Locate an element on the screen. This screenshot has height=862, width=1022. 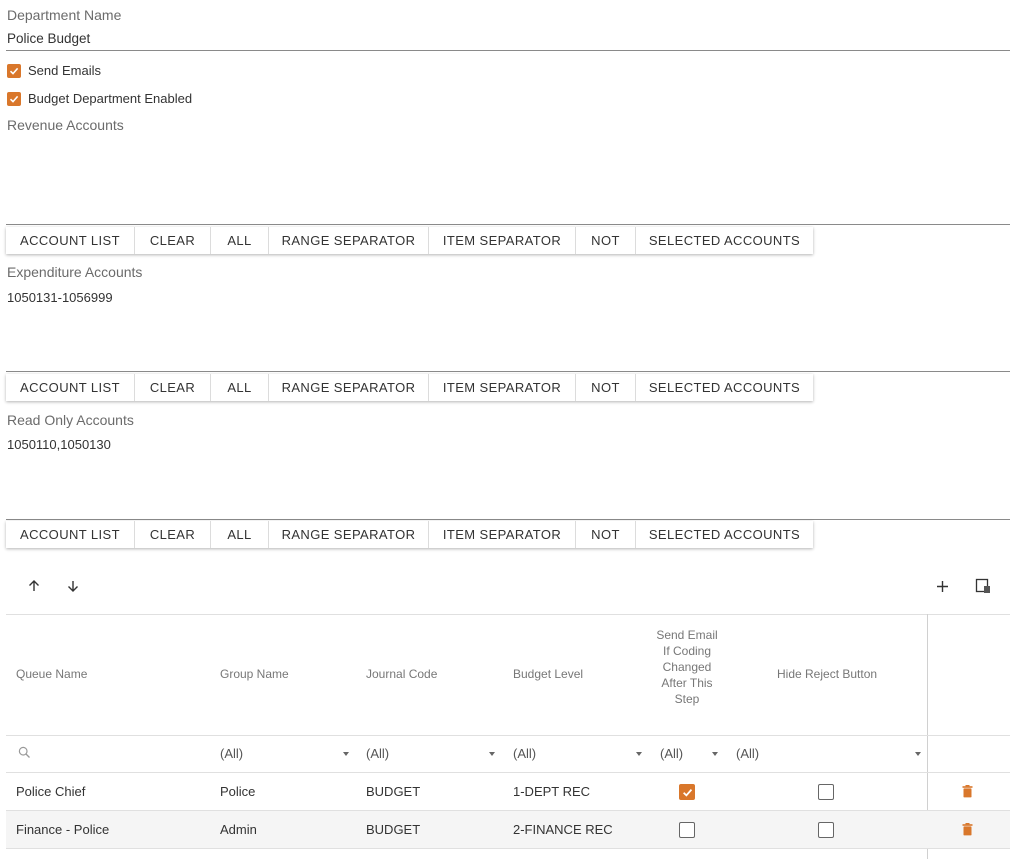
plus-icon is located at coordinates (942, 586).